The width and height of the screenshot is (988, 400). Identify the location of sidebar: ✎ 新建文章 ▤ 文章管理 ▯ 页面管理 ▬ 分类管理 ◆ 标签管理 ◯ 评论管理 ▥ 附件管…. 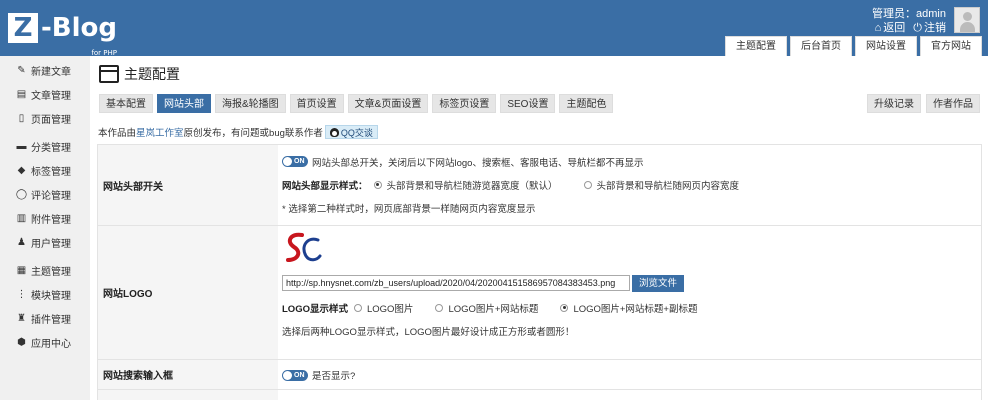
(45, 228).